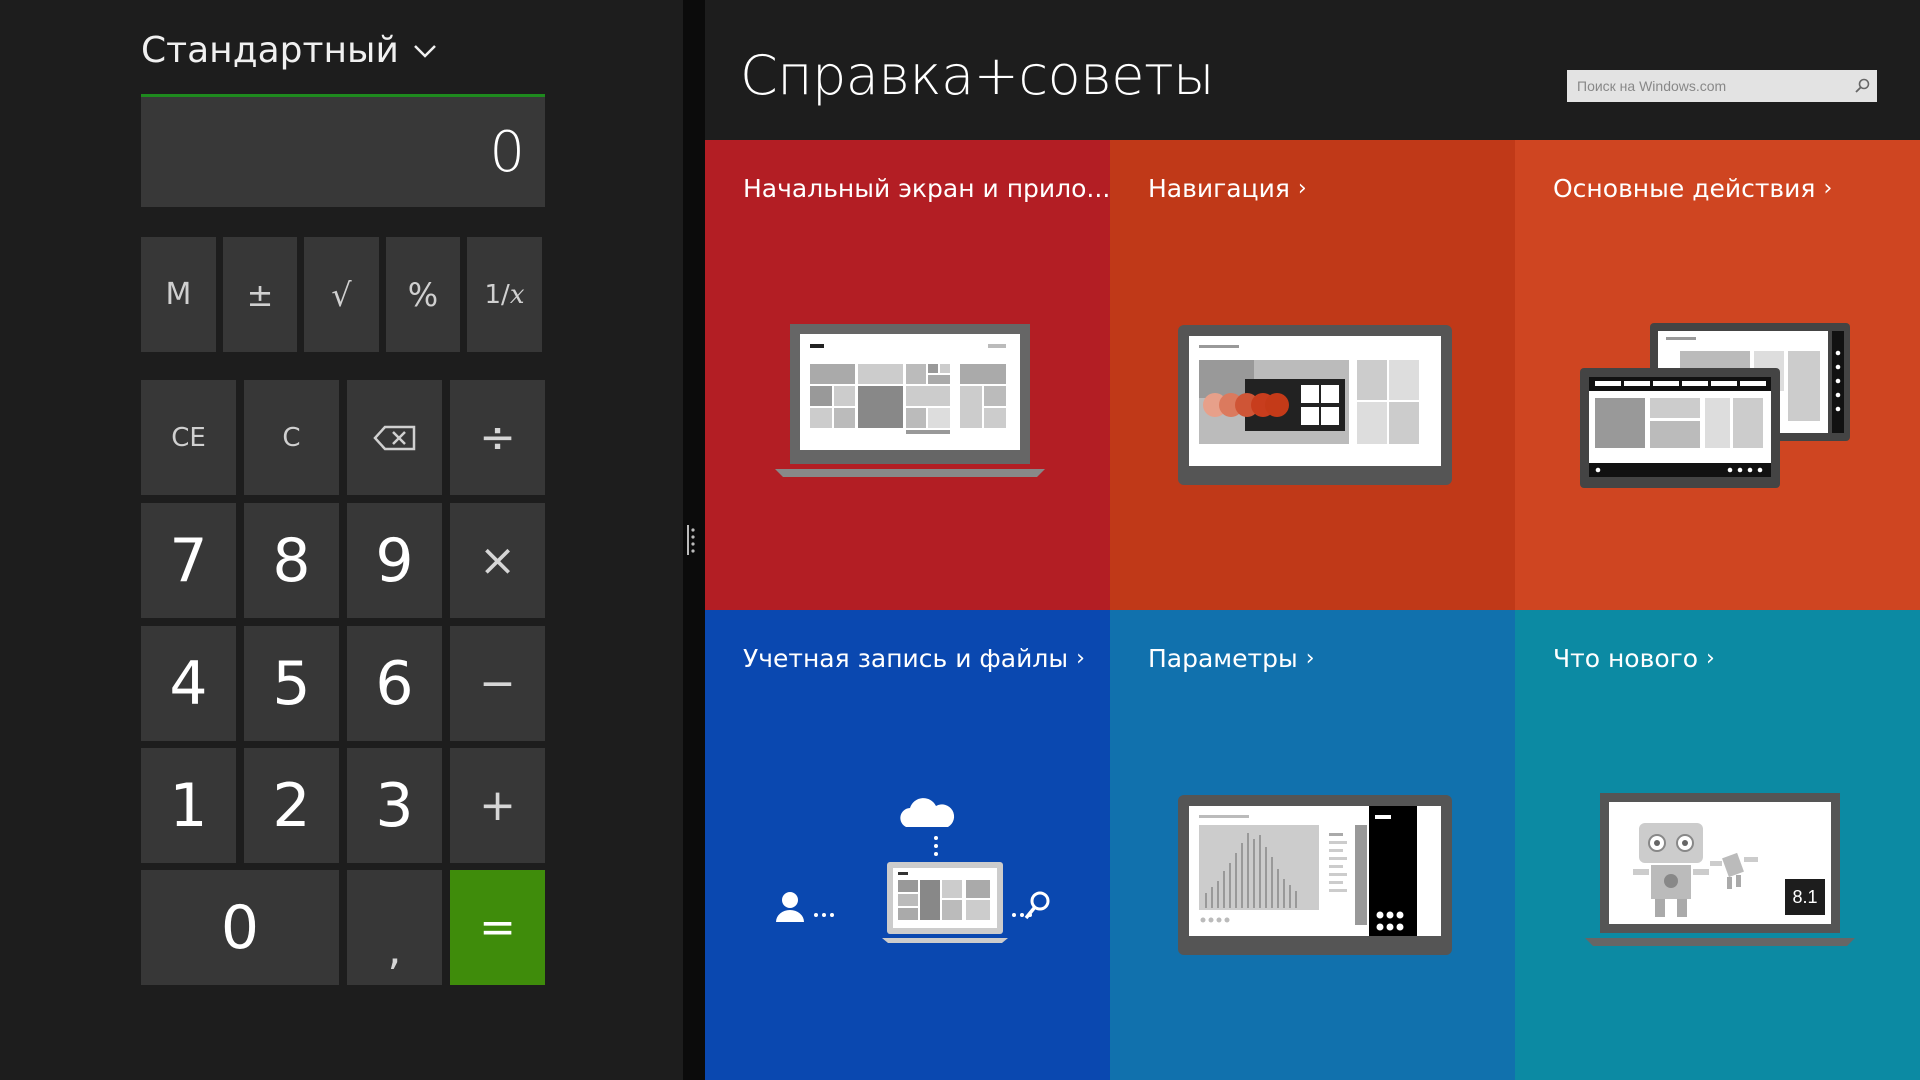 This screenshot has width=1920, height=1080. I want to click on mode-dropdown: Стандартный, so click(289, 50).